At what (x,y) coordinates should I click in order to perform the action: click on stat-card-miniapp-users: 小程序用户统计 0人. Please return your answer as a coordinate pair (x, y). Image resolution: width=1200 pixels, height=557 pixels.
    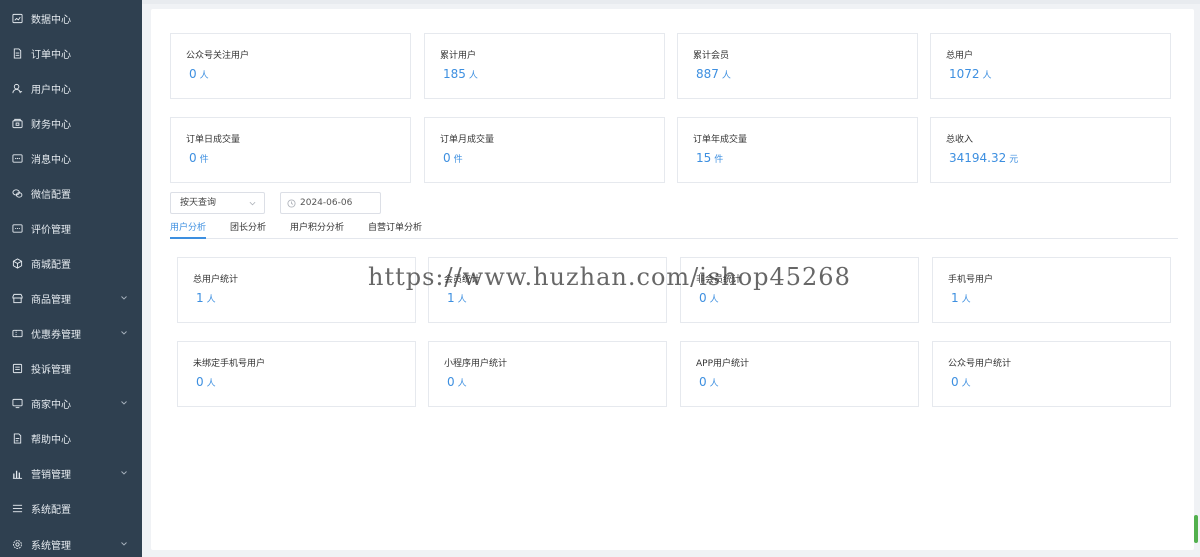
    Looking at the image, I should click on (547, 374).